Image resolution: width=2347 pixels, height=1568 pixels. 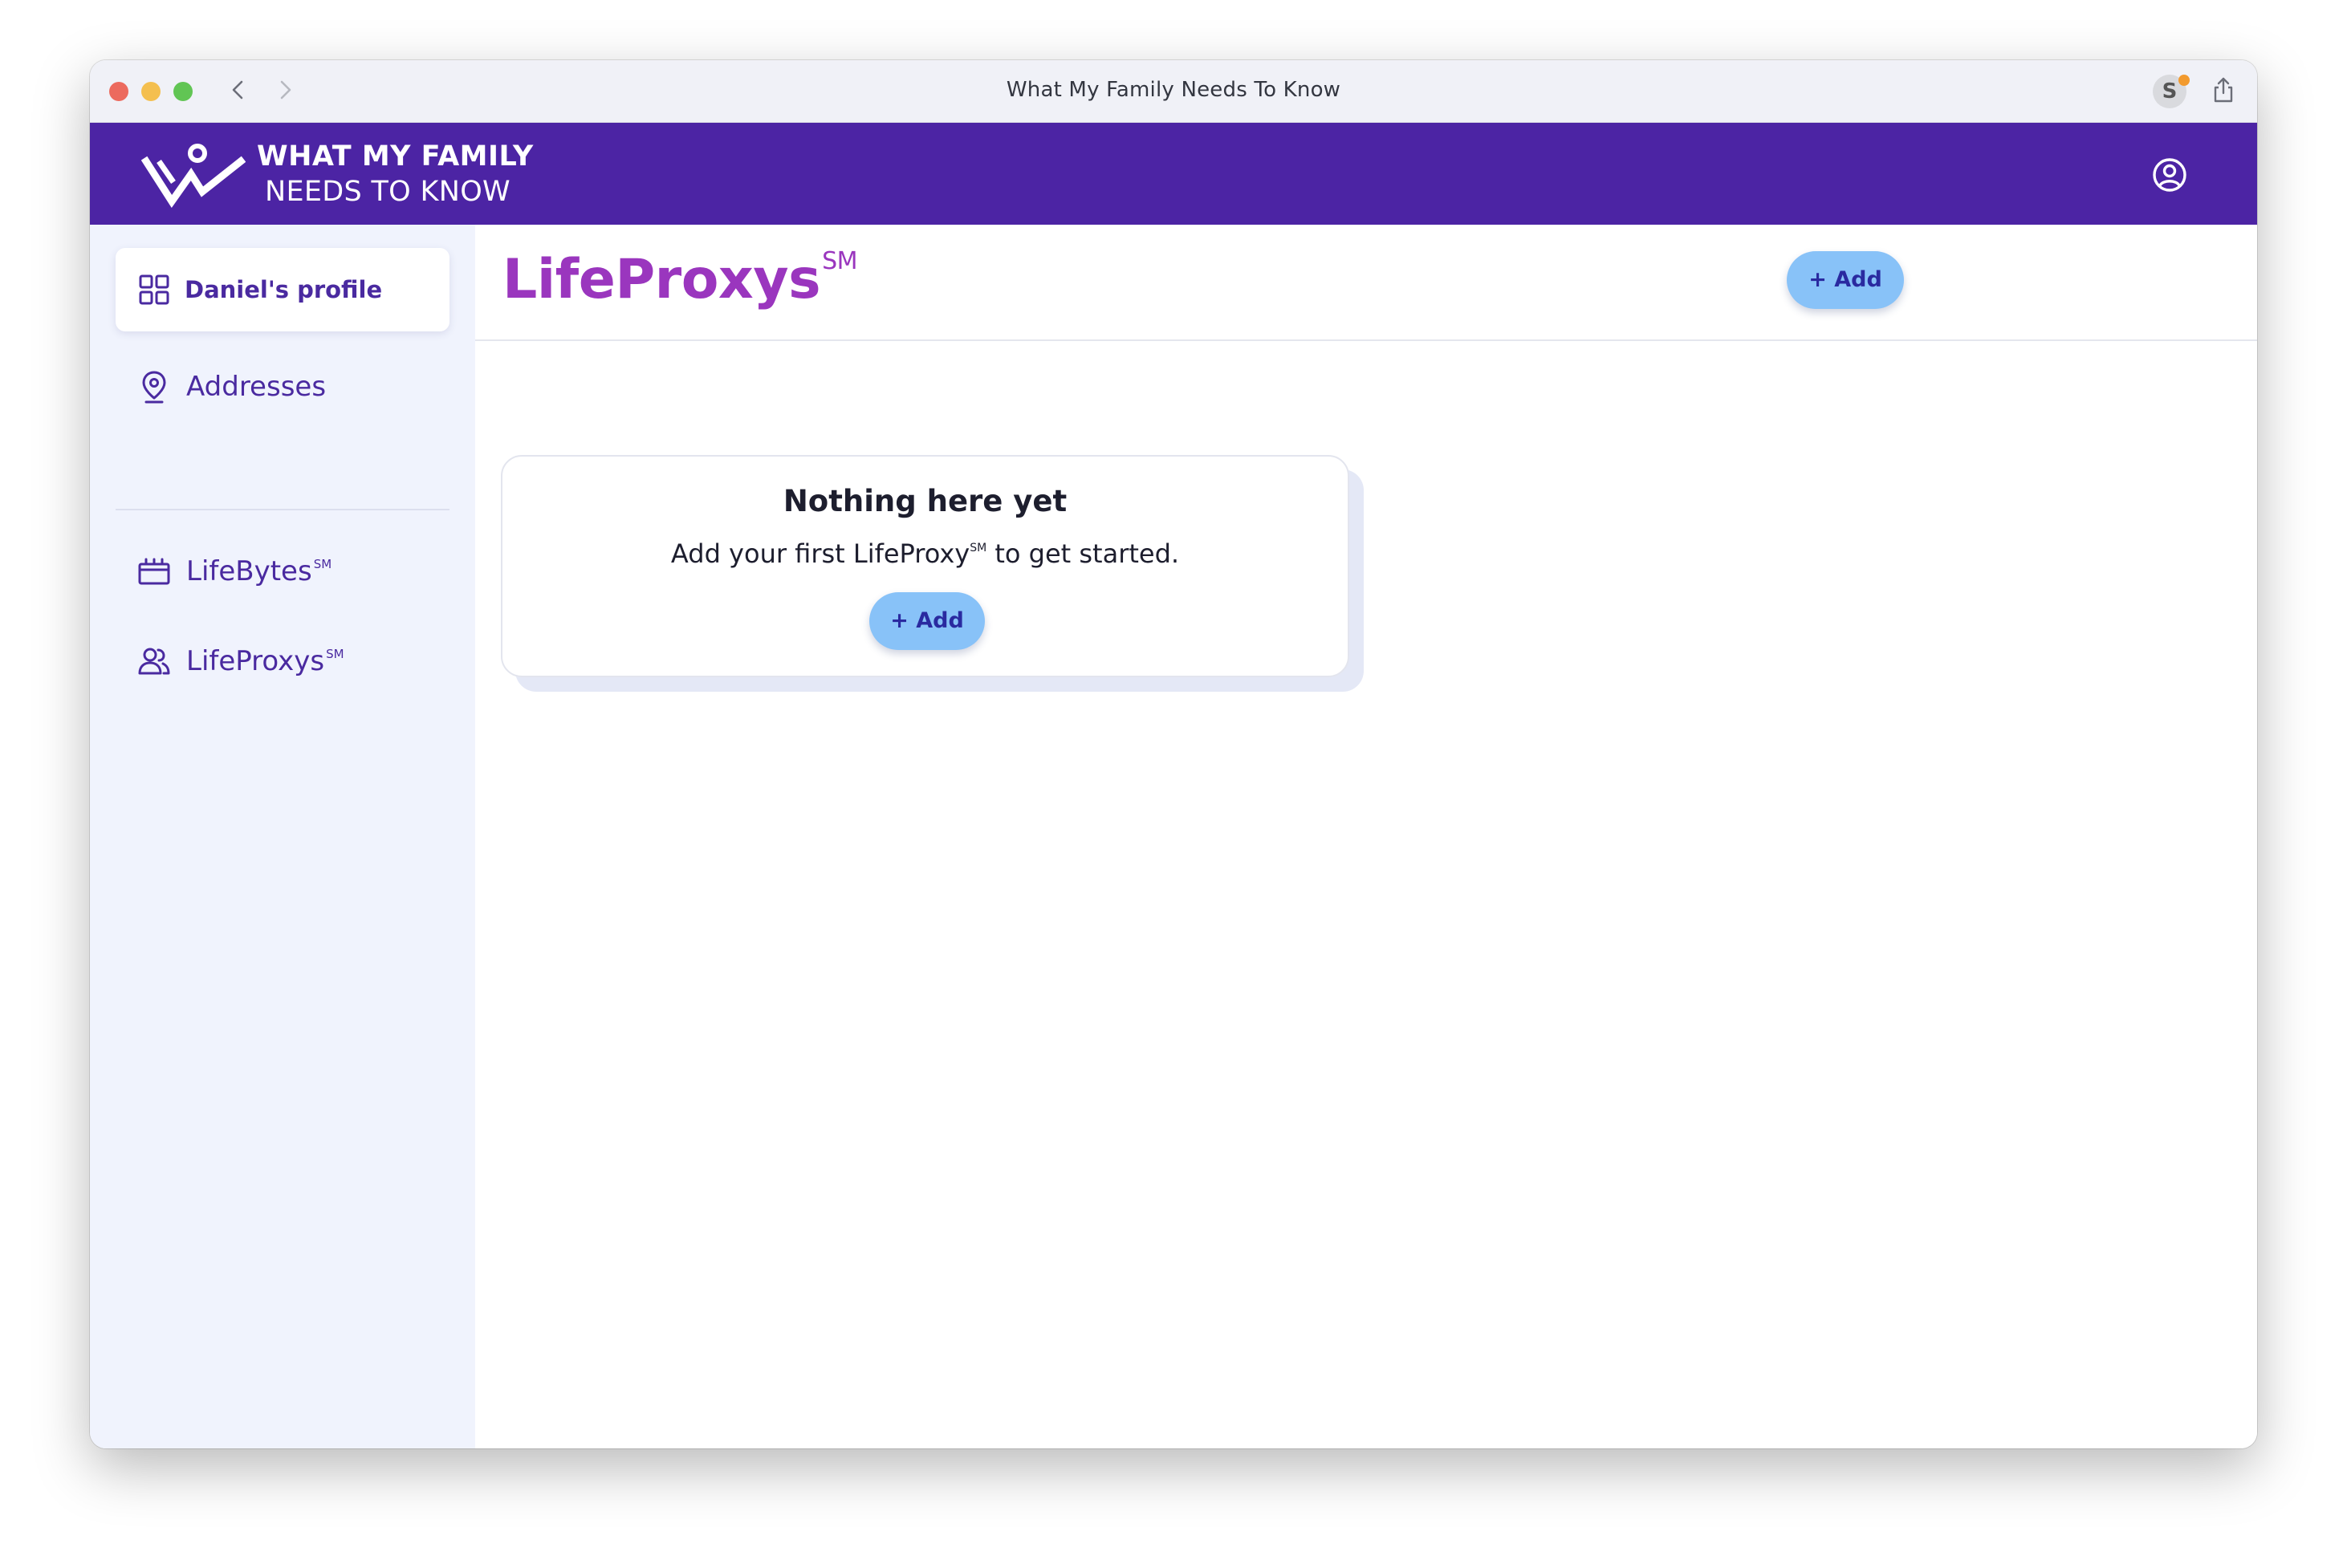 What do you see at coordinates (2223, 89) in the screenshot?
I see `share-icon` at bounding box center [2223, 89].